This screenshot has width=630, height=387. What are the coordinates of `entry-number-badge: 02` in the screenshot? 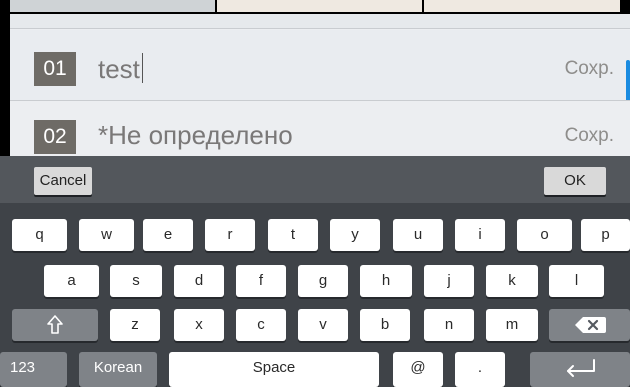 It's located at (55, 137).